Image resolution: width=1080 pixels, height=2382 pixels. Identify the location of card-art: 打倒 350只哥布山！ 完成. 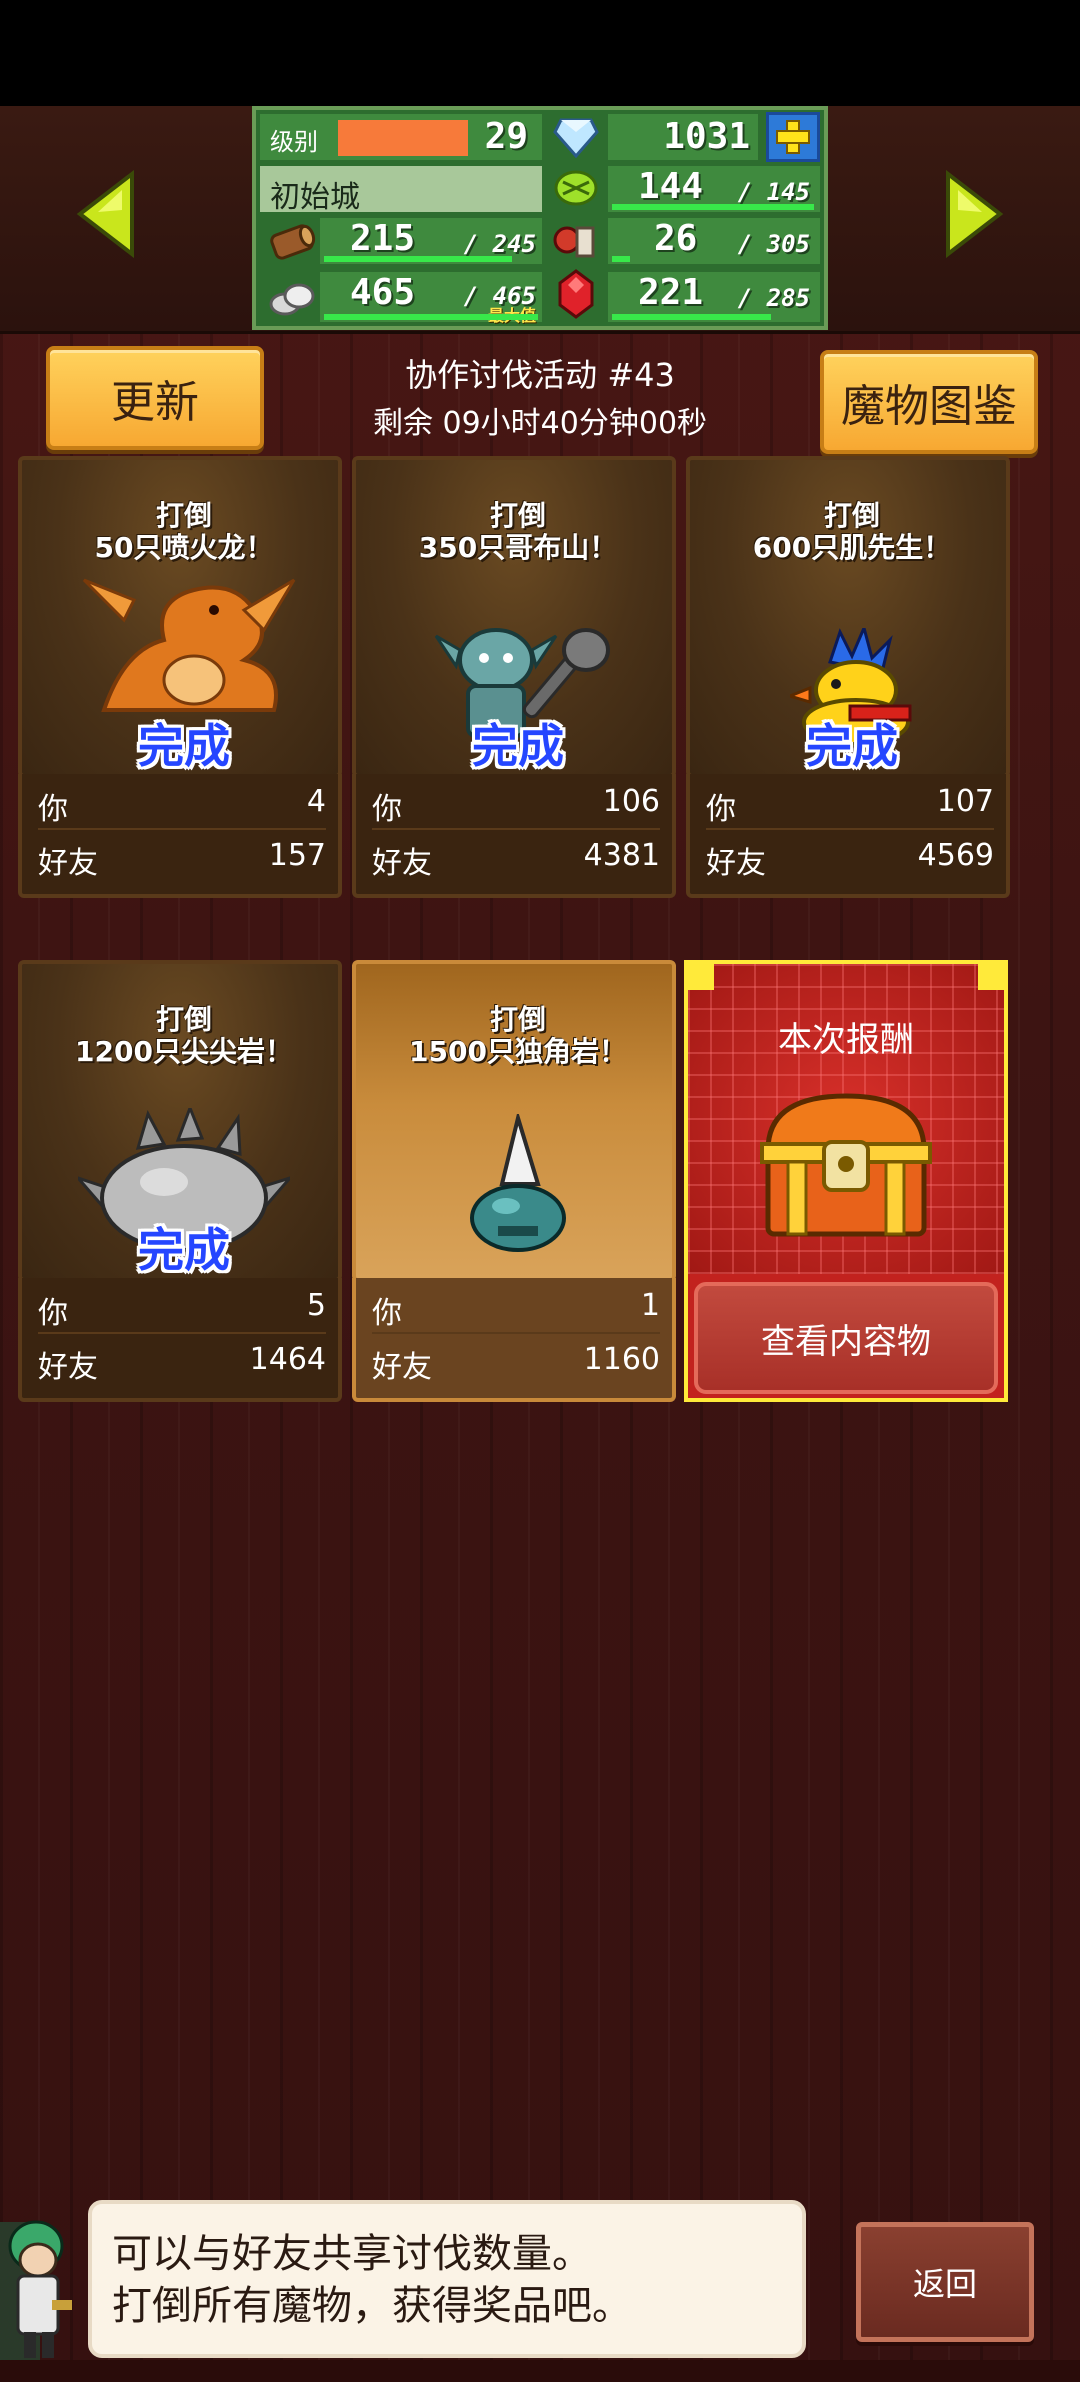
(514, 617).